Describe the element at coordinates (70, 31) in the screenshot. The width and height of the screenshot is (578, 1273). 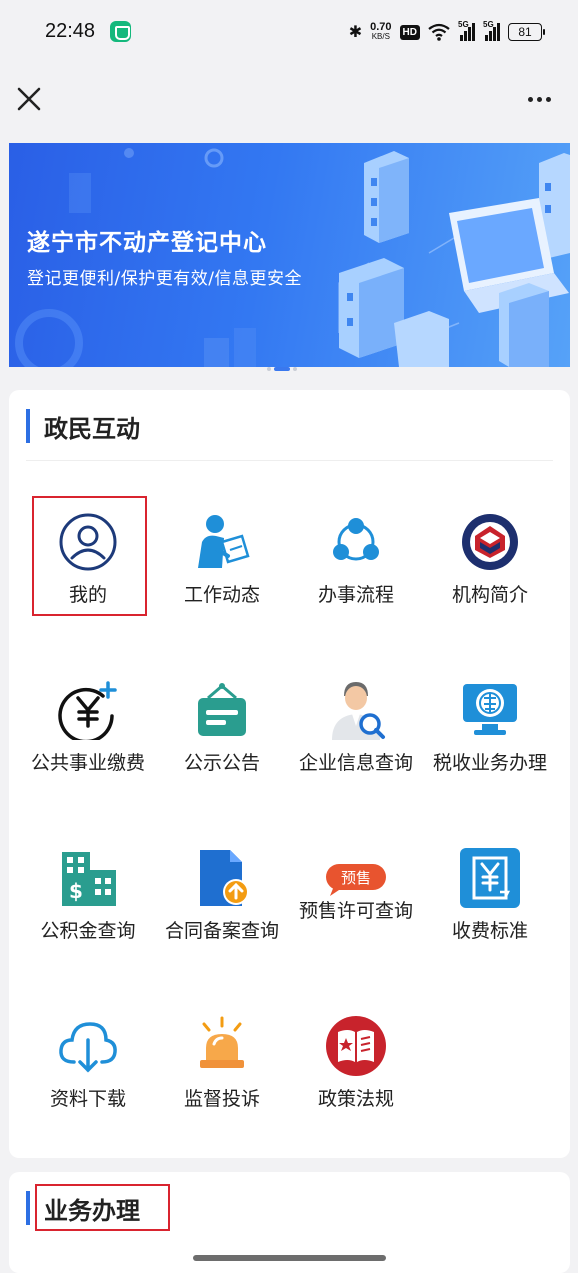
I see `status-time: 22:48` at that location.